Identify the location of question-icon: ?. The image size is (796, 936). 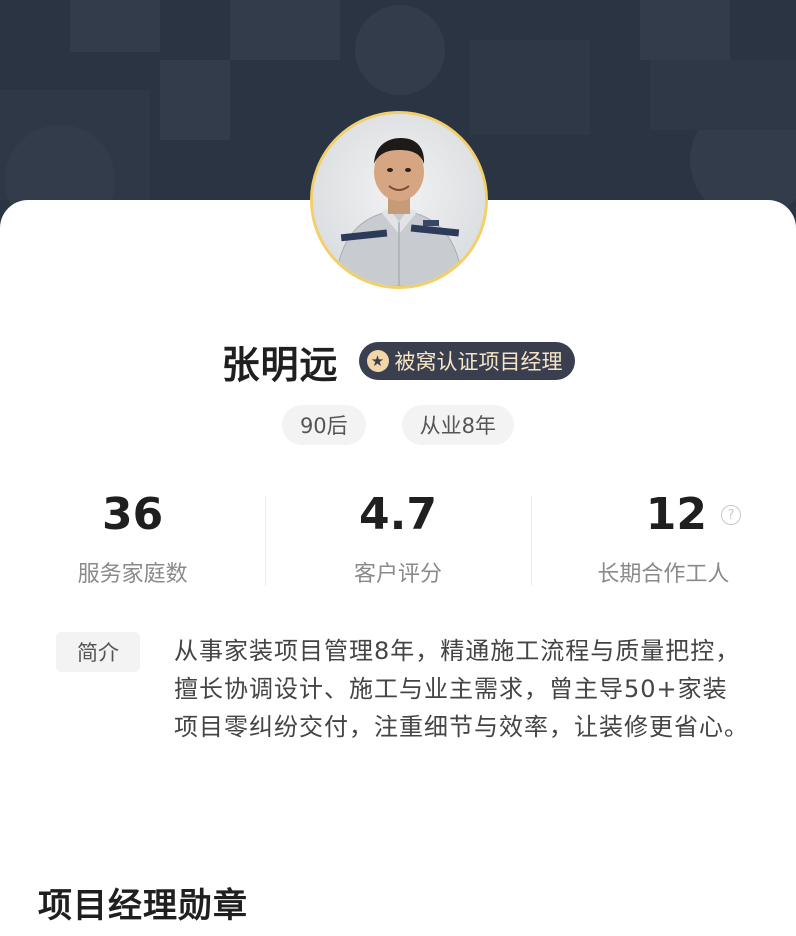
(730, 515).